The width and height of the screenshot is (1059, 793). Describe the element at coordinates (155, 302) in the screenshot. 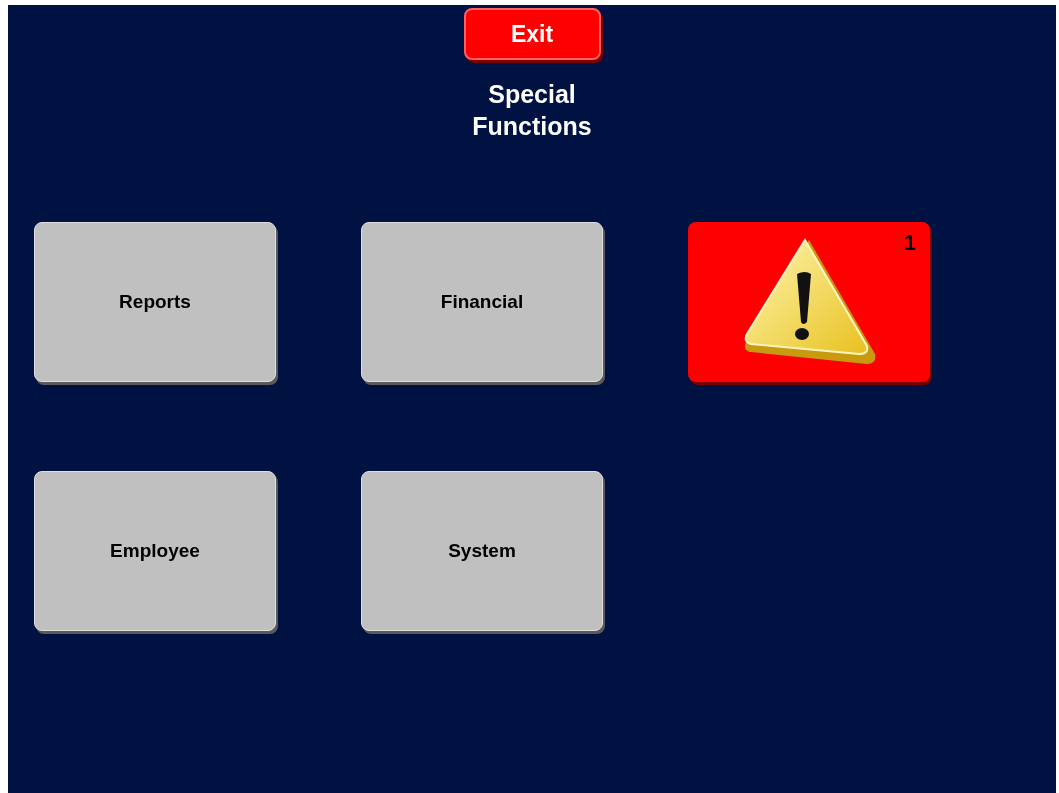

I see `menu-tile-button: Reports` at that location.